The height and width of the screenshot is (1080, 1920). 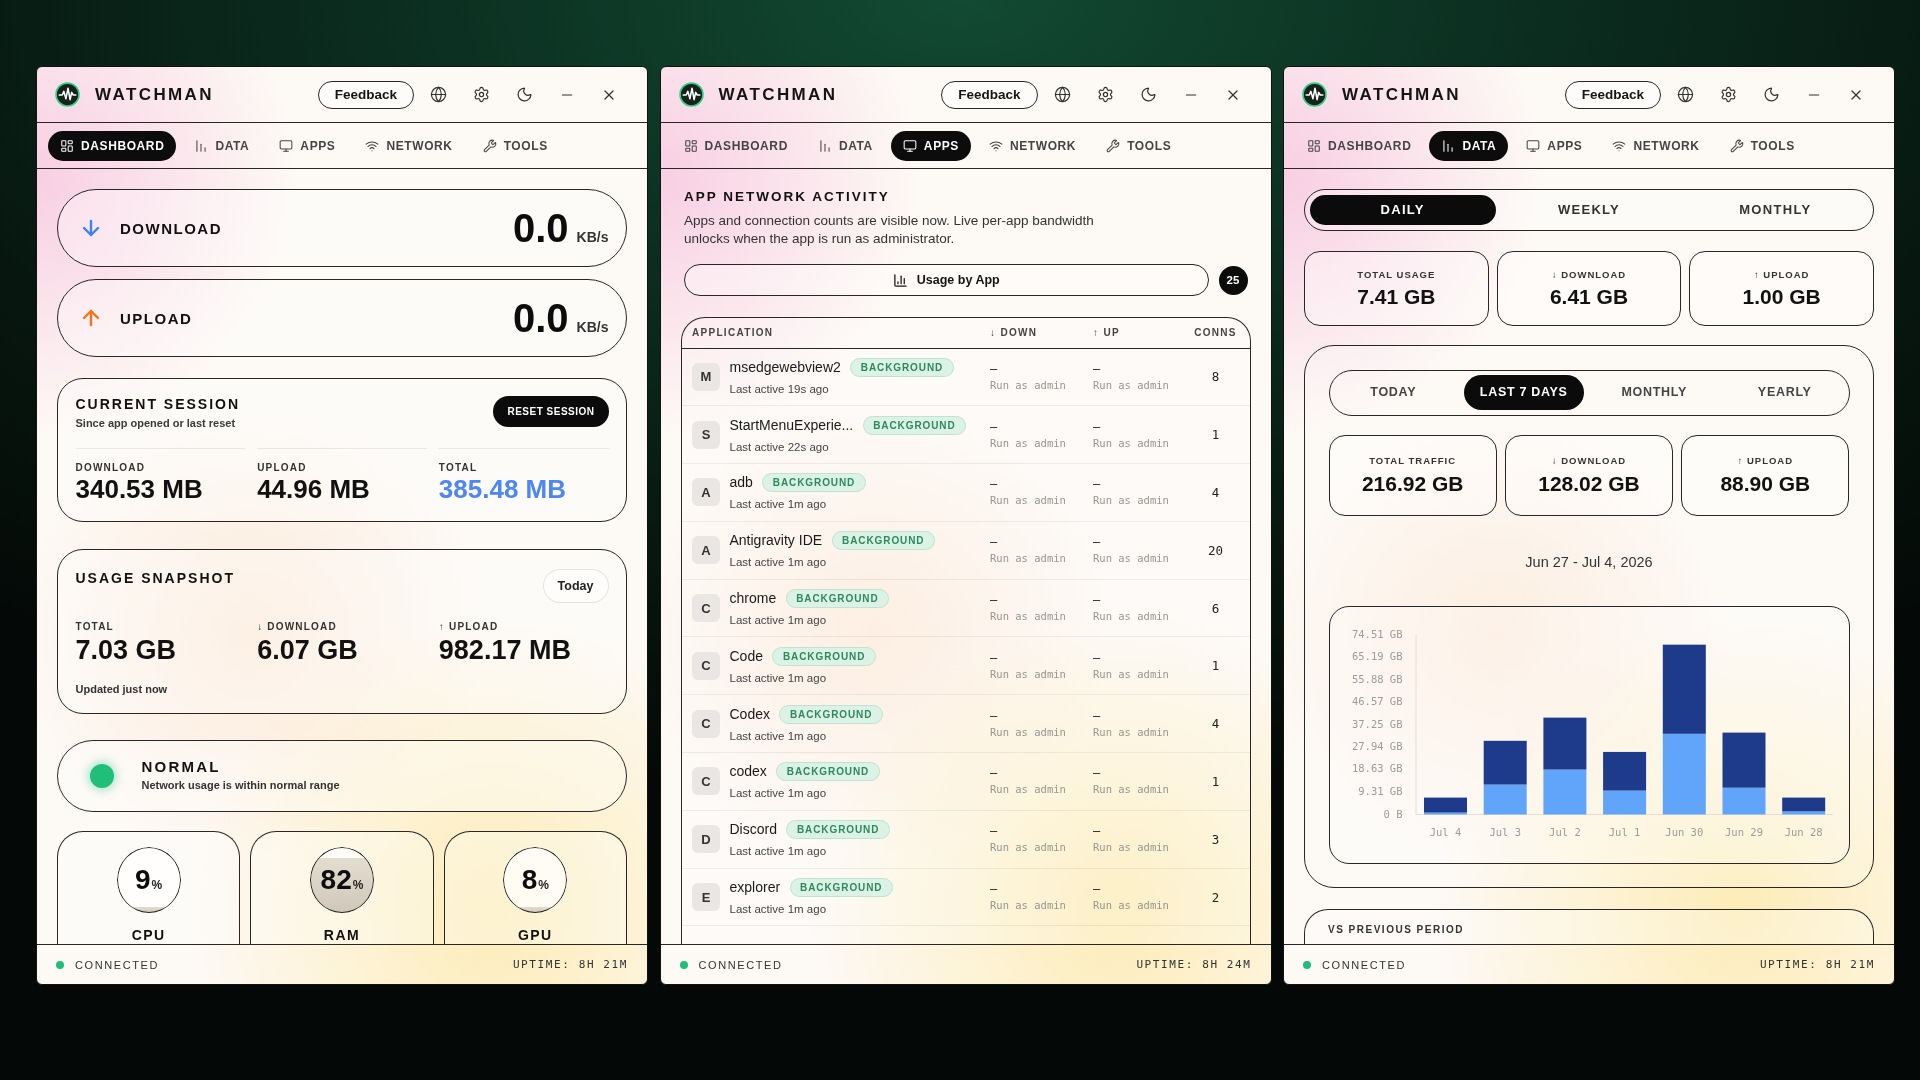 I want to click on period-tab: DAILY, so click(x=1402, y=209).